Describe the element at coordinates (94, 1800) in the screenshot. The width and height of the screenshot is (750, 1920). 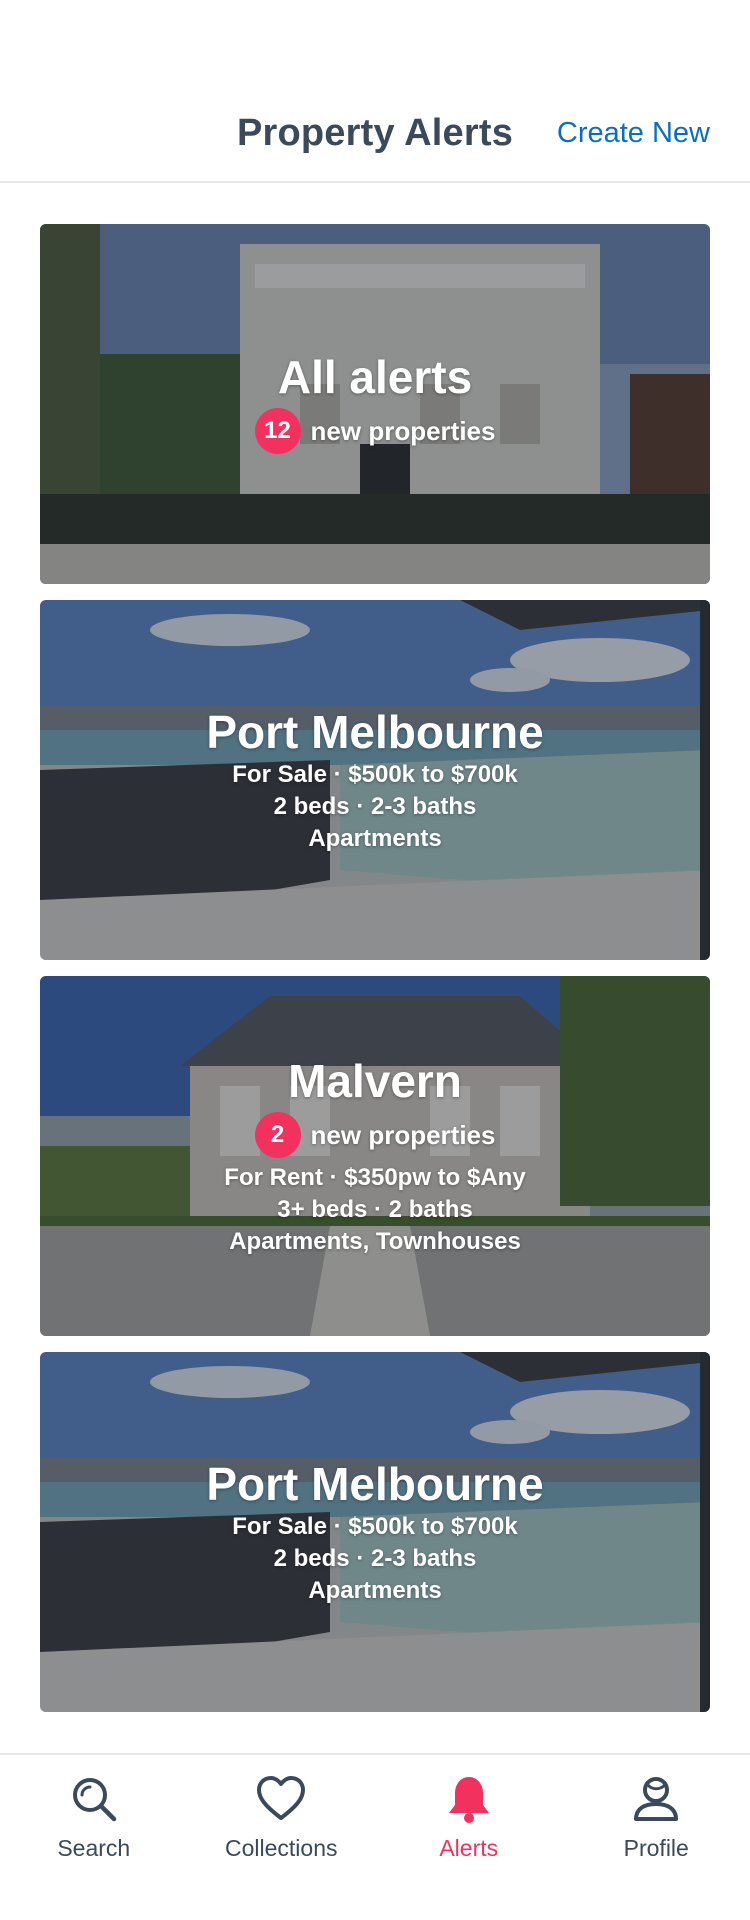
I see `search-icon` at that location.